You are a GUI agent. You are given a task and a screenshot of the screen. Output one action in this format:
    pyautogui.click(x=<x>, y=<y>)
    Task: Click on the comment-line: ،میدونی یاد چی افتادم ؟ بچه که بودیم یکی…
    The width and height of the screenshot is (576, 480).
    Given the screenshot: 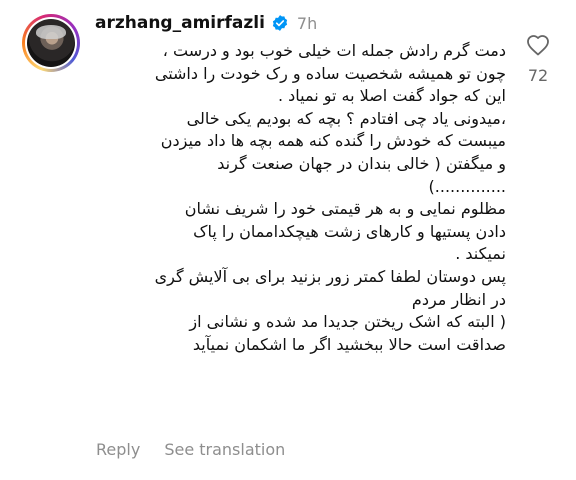 What is the action you would take?
    pyautogui.click(x=346, y=118)
    